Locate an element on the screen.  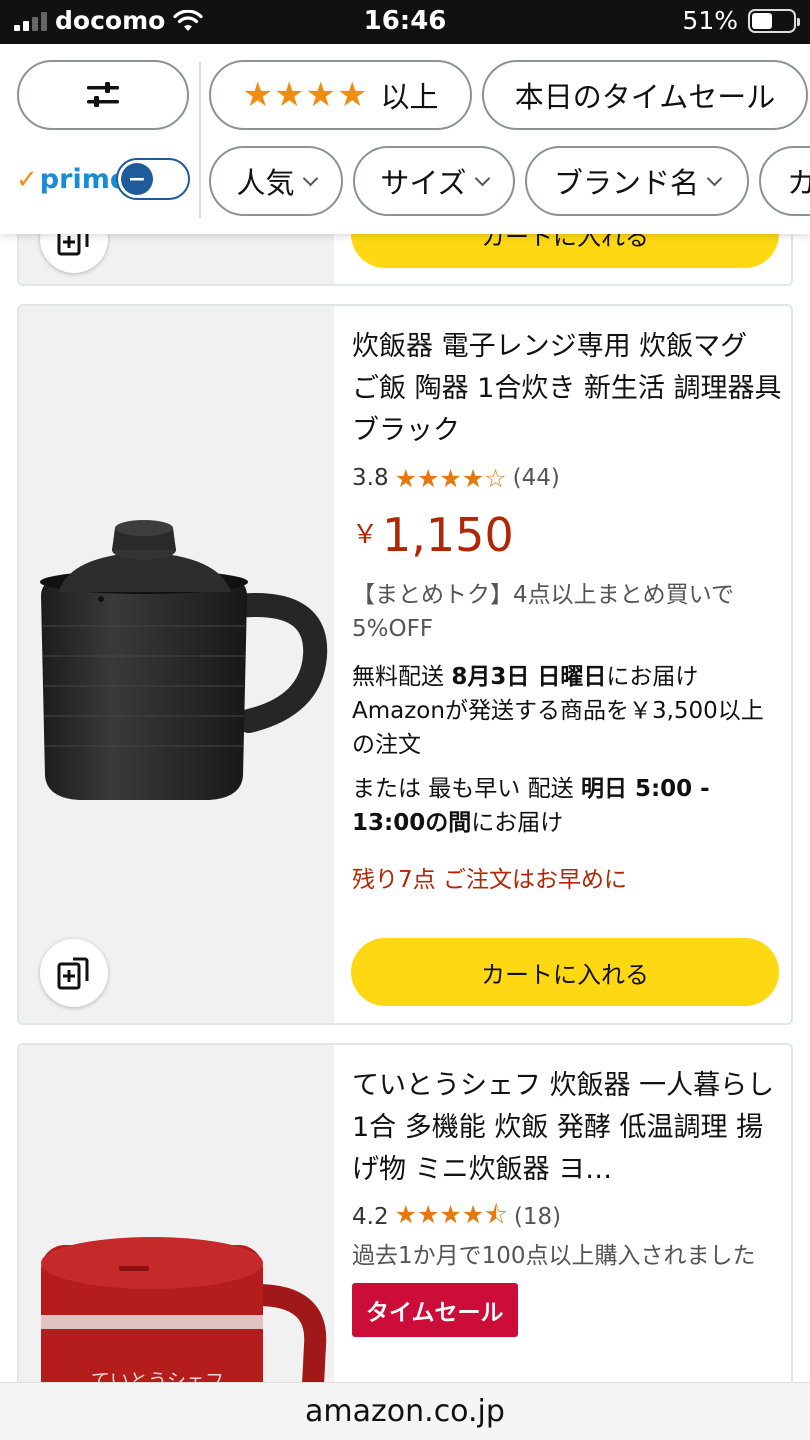
review-count: (18) is located at coordinates (537, 1217).